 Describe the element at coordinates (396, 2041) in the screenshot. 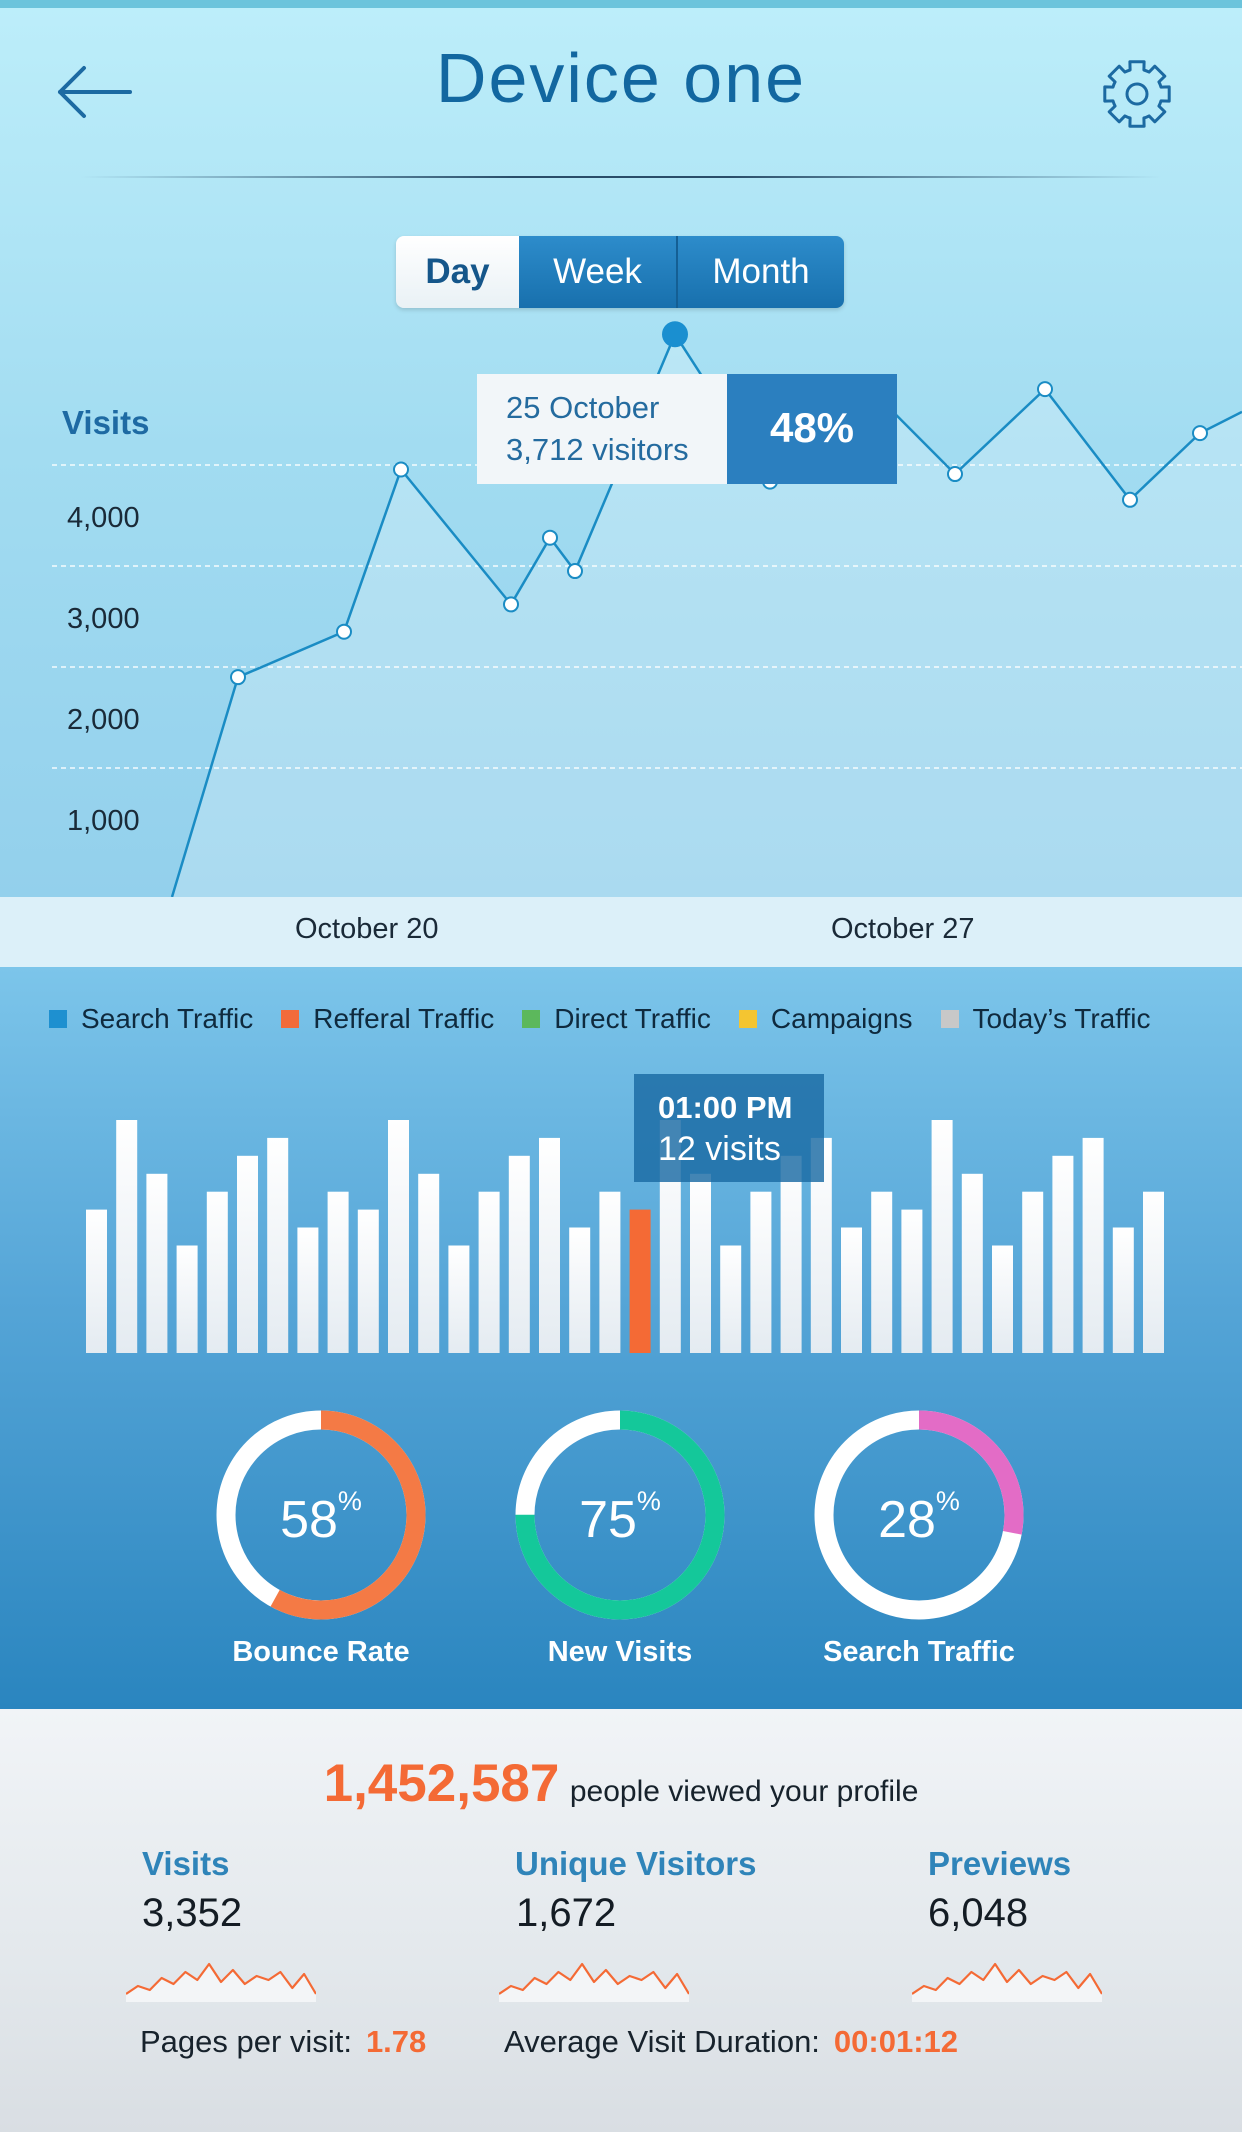

I see `pages-per-visit-value: 1.78` at that location.